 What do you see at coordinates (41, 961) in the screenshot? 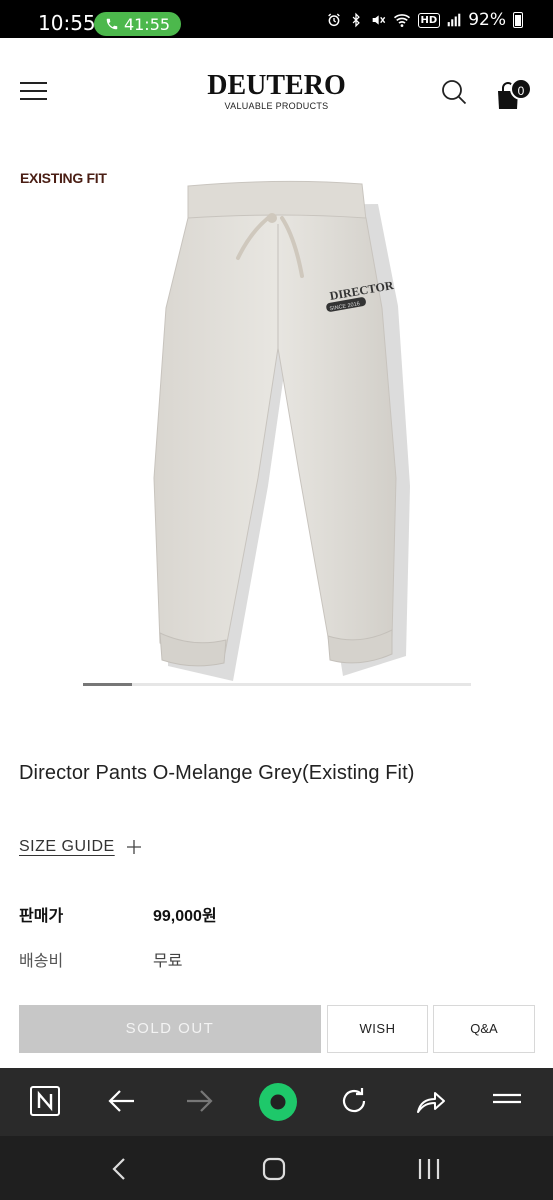
I see `shipping-label: 배송비` at bounding box center [41, 961].